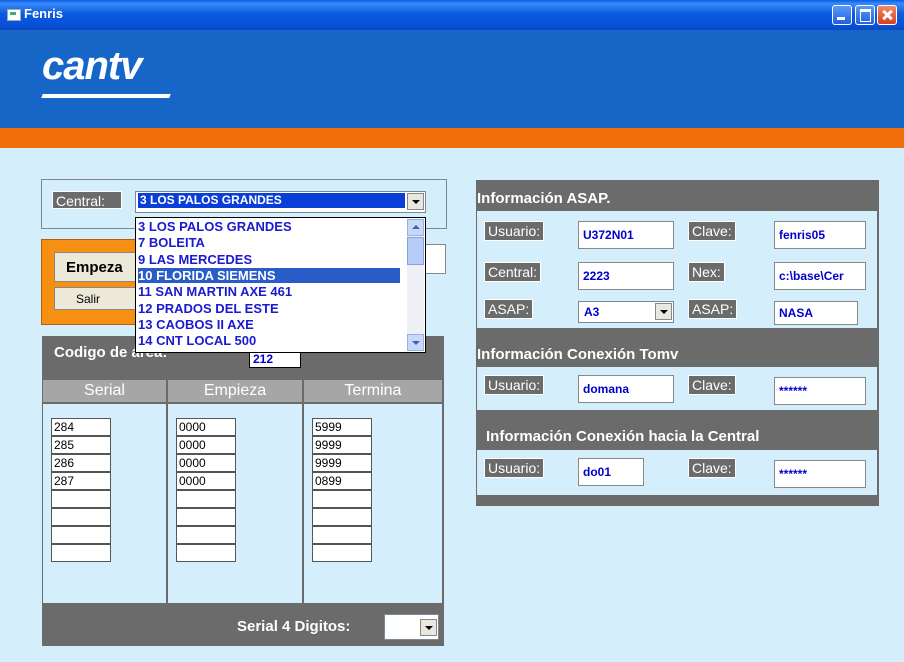 This screenshot has width=904, height=662. I want to click on scroll-down-icon, so click(415, 342).